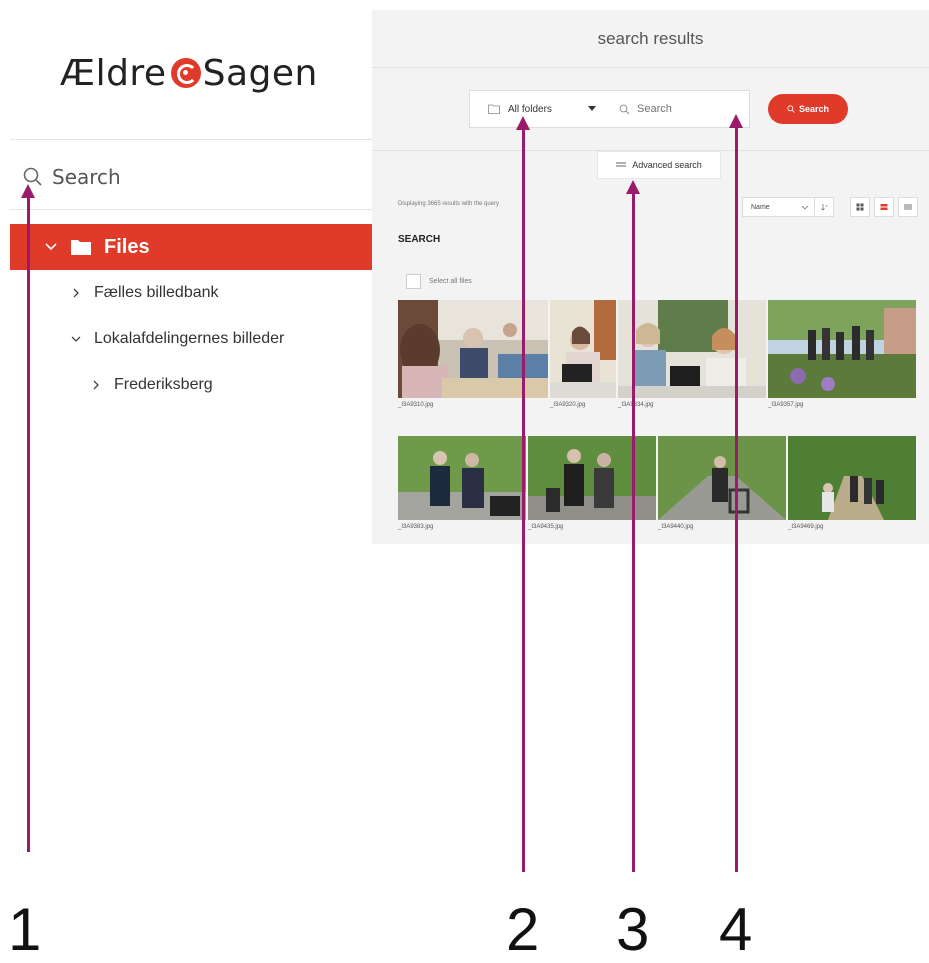  I want to click on menu-lines-icon, so click(621, 164).